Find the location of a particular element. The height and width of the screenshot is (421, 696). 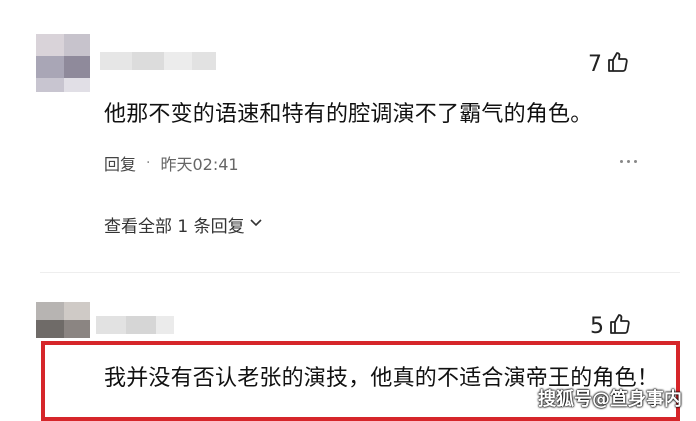

divider is located at coordinates (360, 272).